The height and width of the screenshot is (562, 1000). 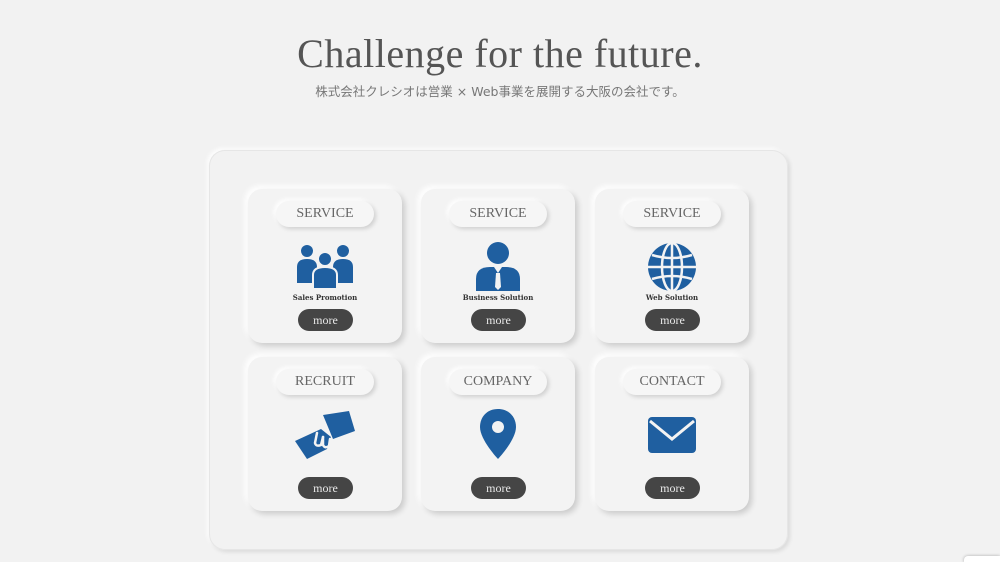 I want to click on card-caption: Sales Promotion, so click(x=325, y=297).